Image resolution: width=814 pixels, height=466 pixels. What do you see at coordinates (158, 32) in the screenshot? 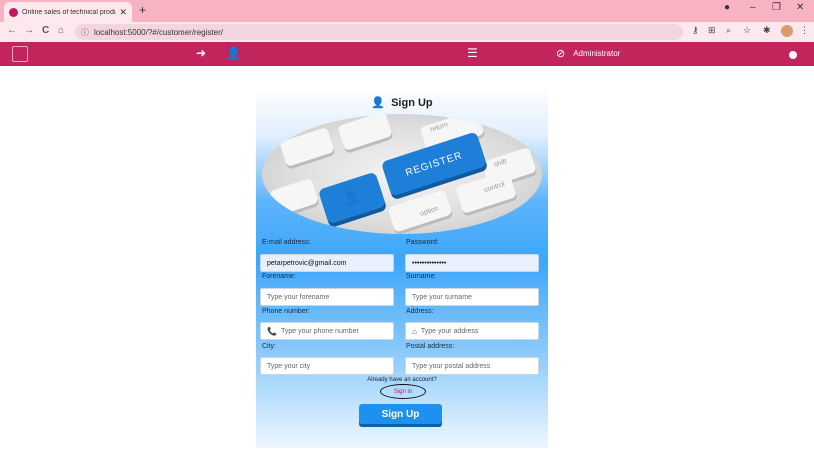
I see `url-text: localhost:5000/?#/customer/register/` at bounding box center [158, 32].